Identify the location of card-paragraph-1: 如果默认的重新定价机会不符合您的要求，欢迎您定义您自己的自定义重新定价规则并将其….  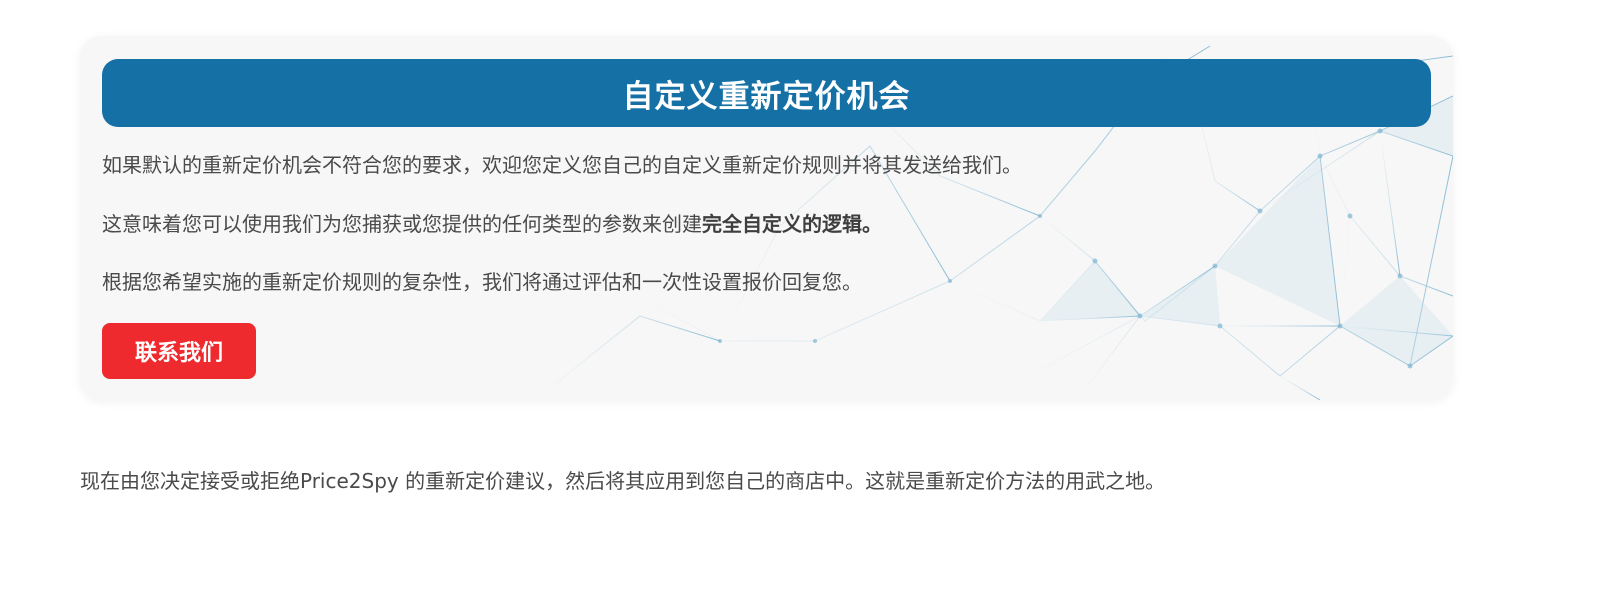
(562, 165).